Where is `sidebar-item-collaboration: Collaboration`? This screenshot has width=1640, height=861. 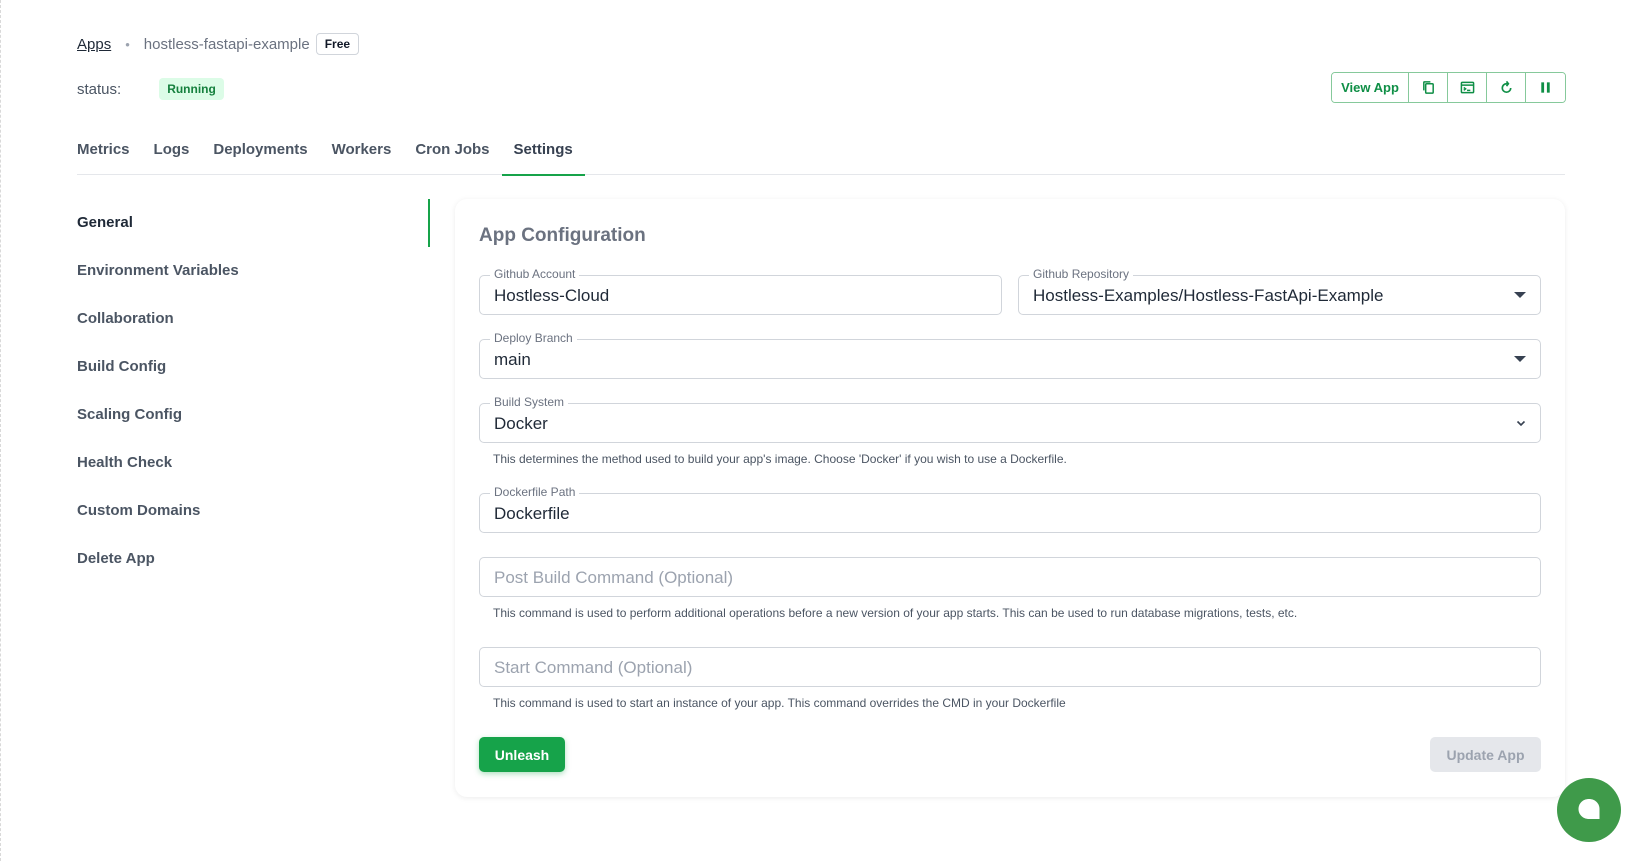 sidebar-item-collaboration: Collaboration is located at coordinates (125, 318).